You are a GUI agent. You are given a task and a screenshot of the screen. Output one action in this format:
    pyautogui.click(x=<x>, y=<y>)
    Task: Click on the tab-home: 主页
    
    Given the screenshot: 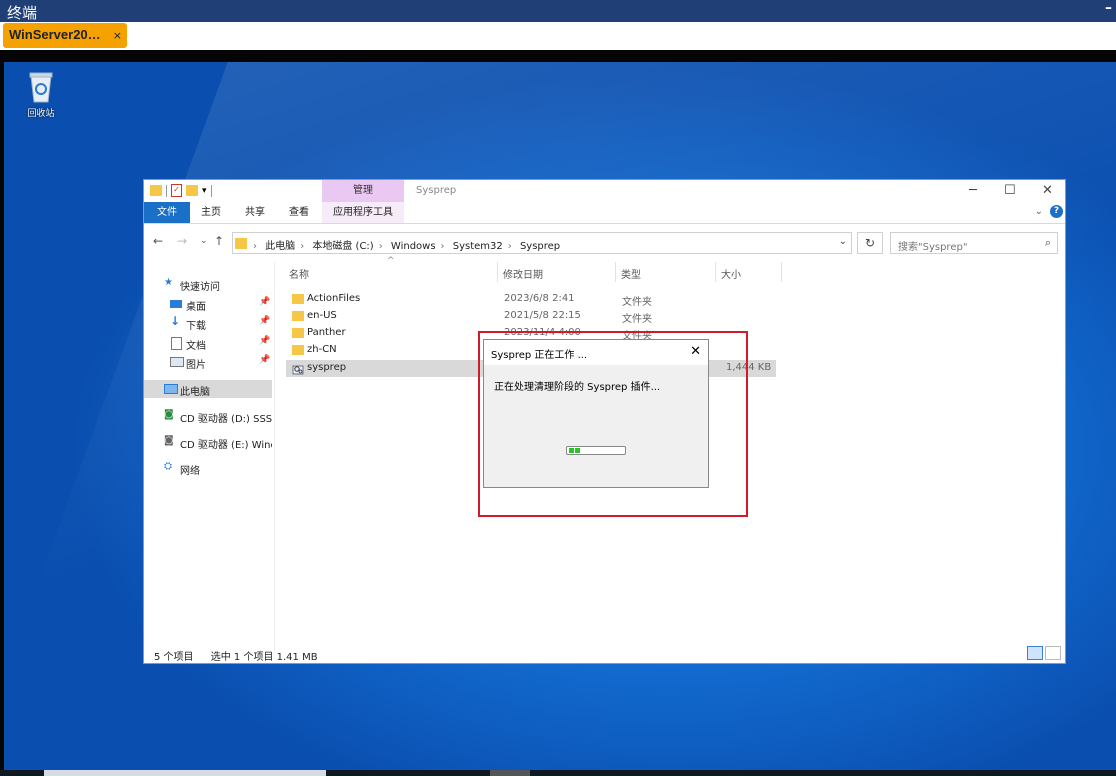 What is the action you would take?
    pyautogui.click(x=211, y=212)
    